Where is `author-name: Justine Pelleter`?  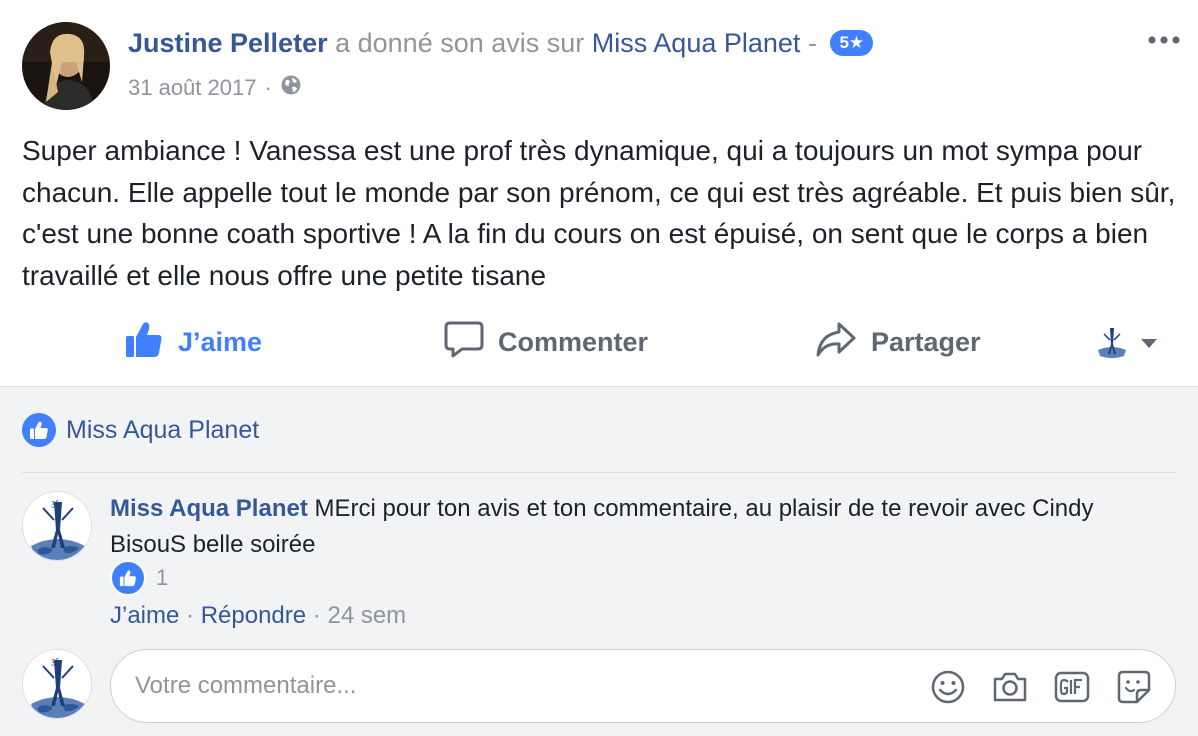
author-name: Justine Pelleter is located at coordinates (228, 43).